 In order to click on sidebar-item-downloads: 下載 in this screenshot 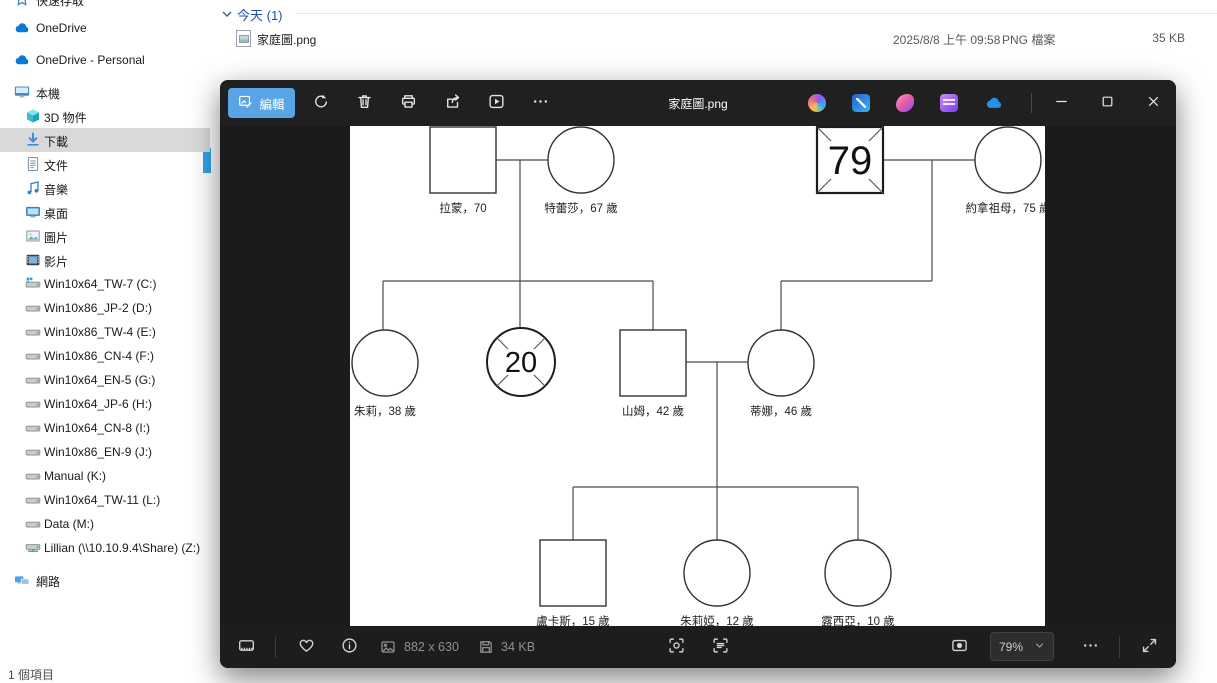, I will do `click(105, 140)`.